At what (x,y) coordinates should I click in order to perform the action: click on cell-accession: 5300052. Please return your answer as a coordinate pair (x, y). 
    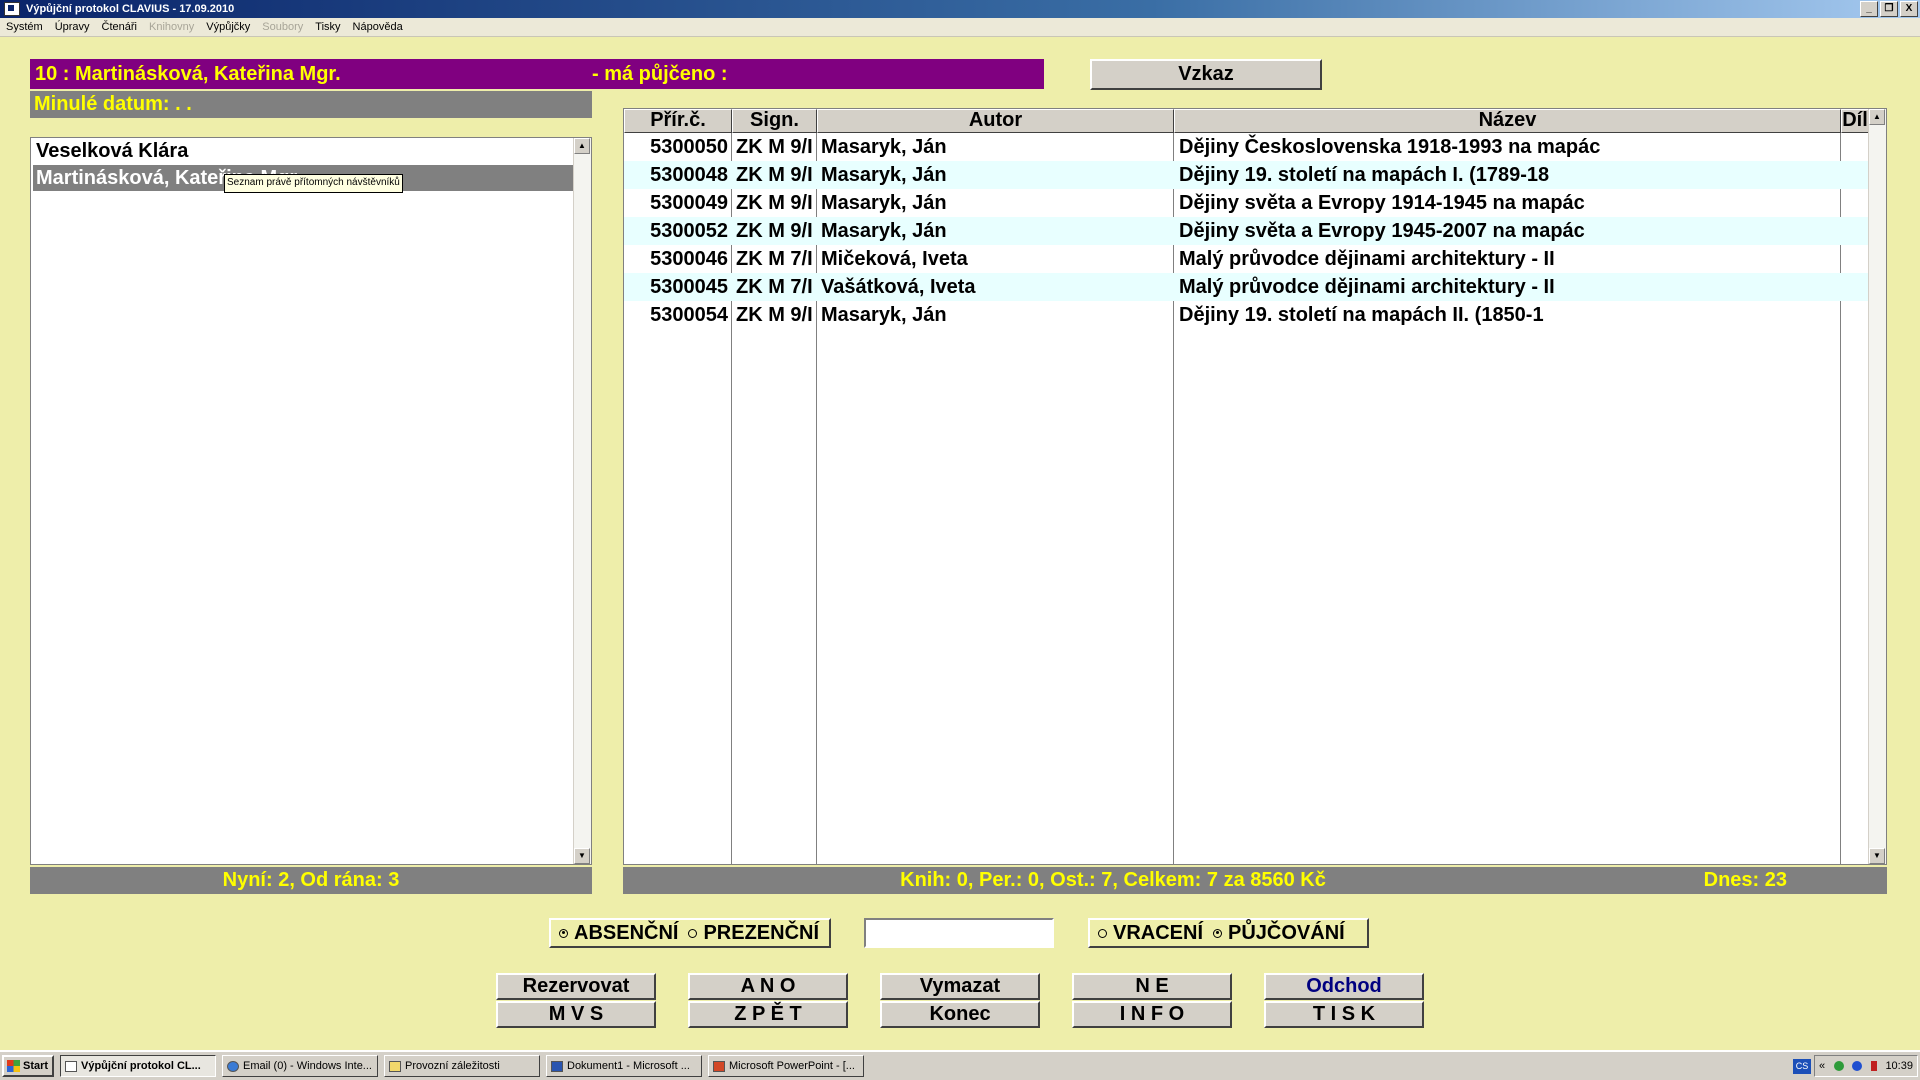
    Looking at the image, I should click on (689, 231).